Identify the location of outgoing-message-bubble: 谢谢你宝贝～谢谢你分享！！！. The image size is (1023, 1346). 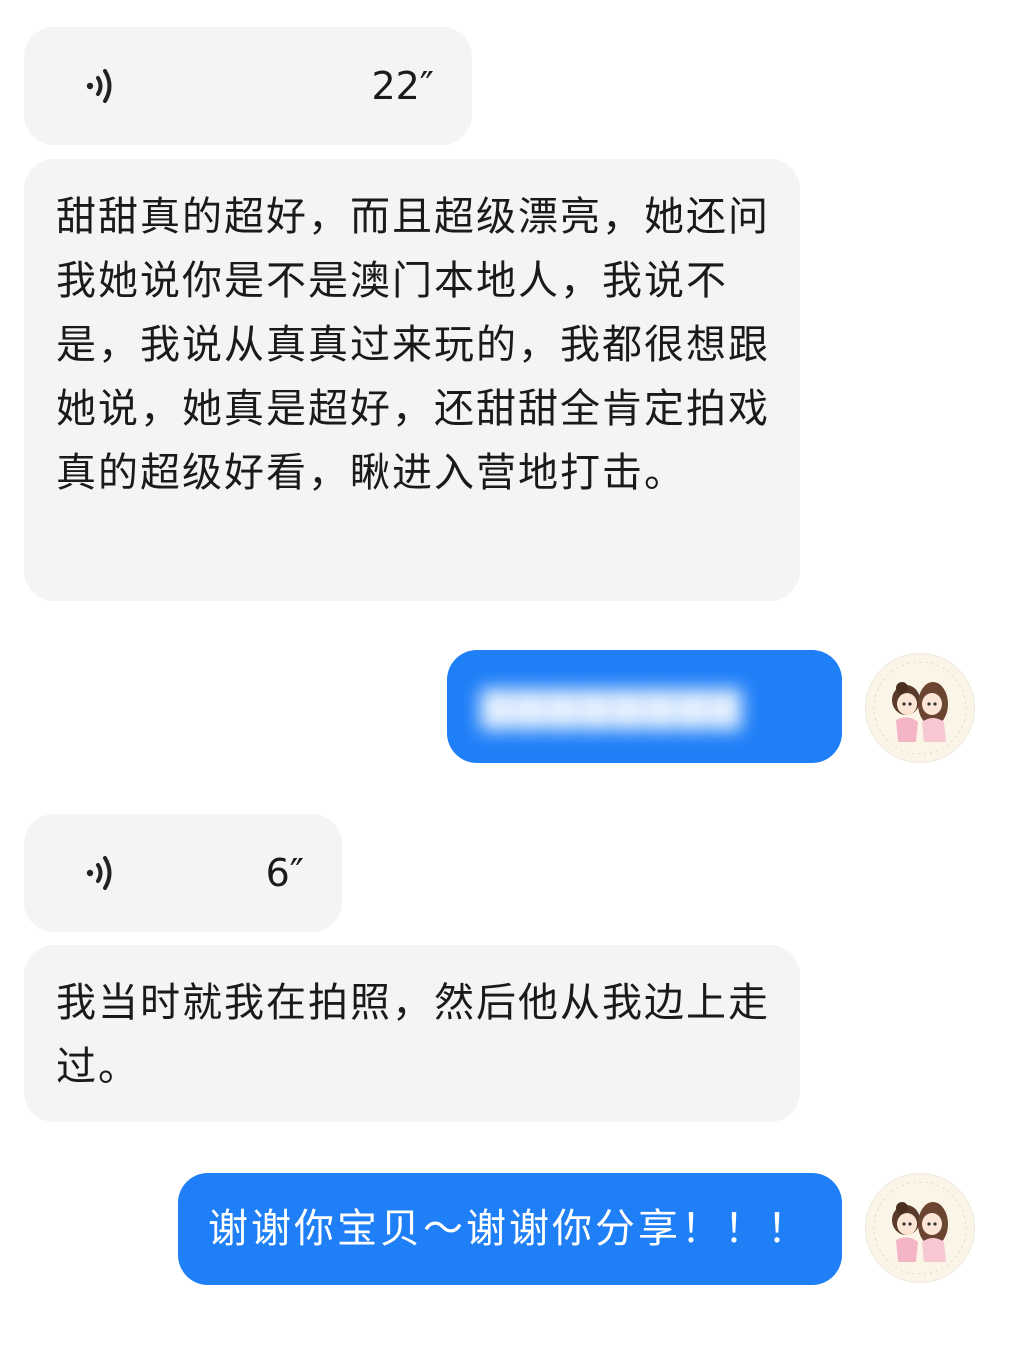
(510, 1229).